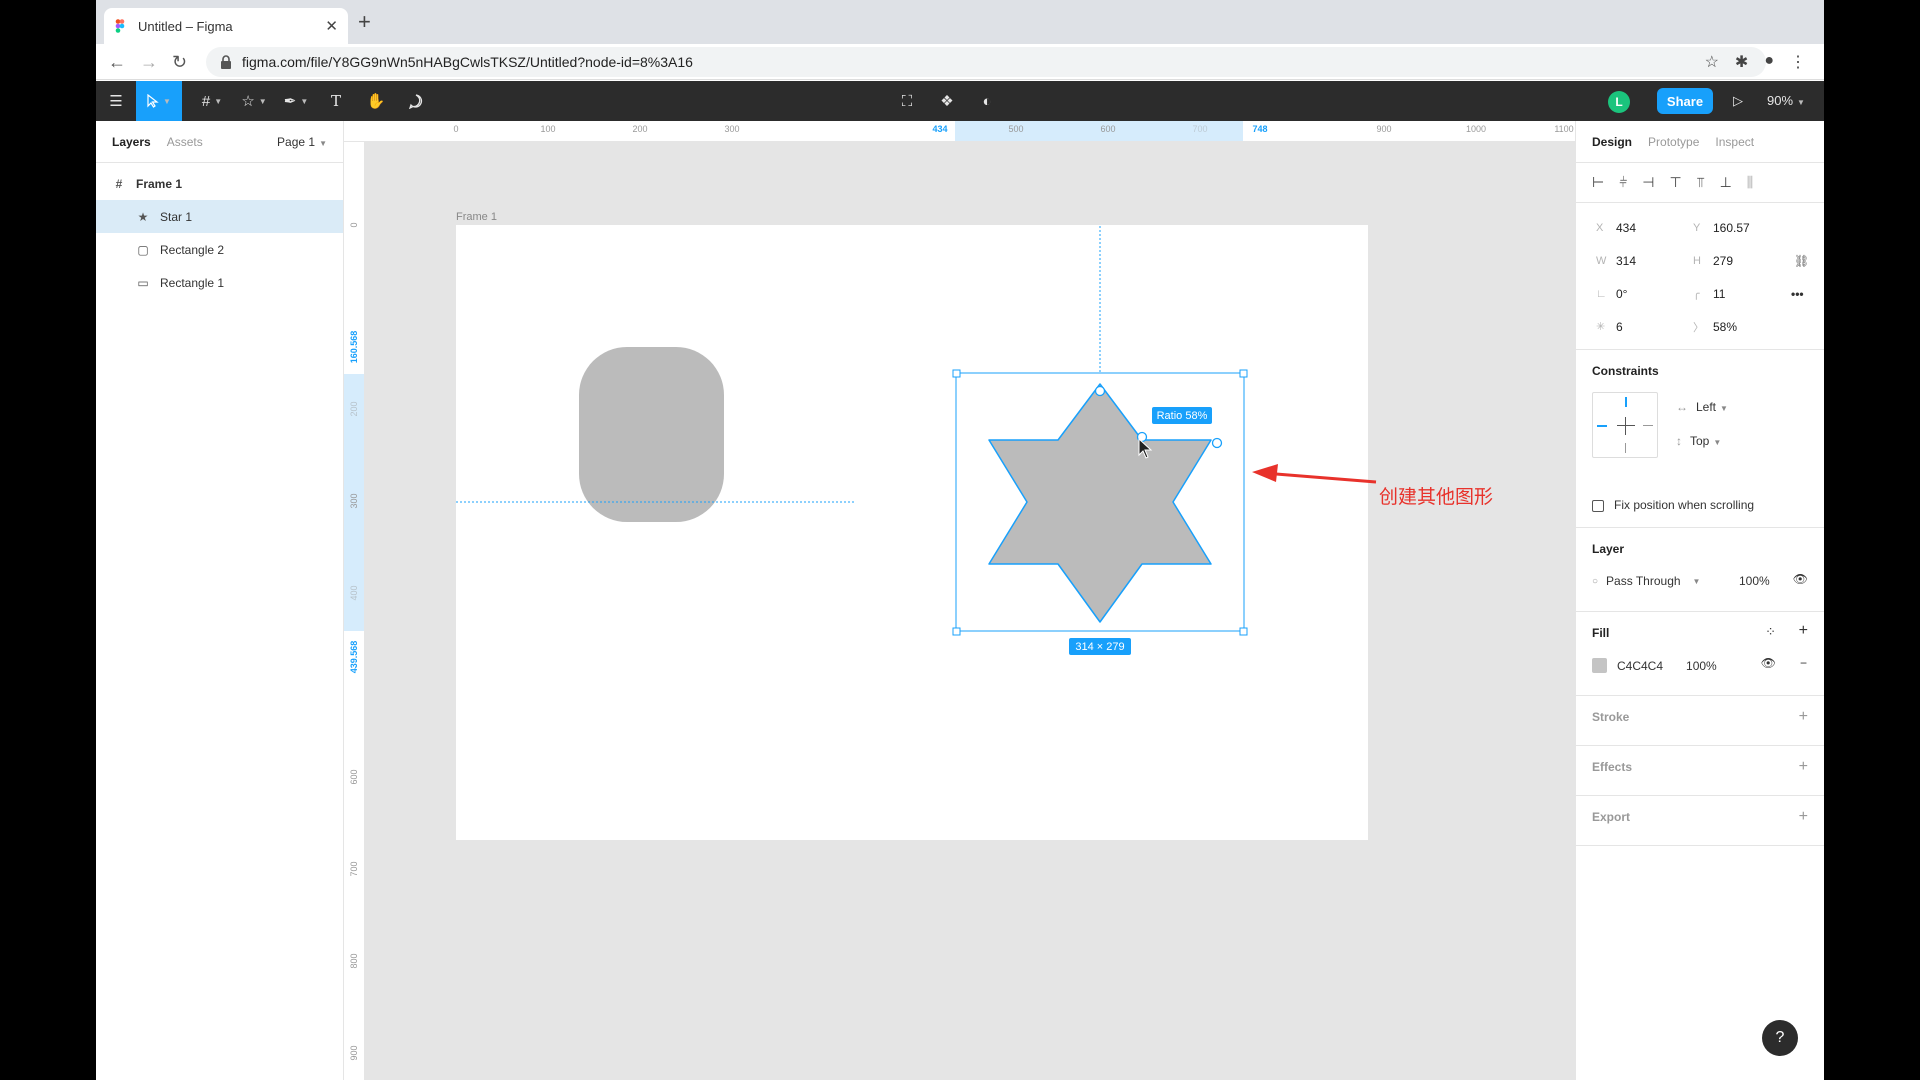  I want to click on add-effect-plus-icon: +, so click(1803, 767).